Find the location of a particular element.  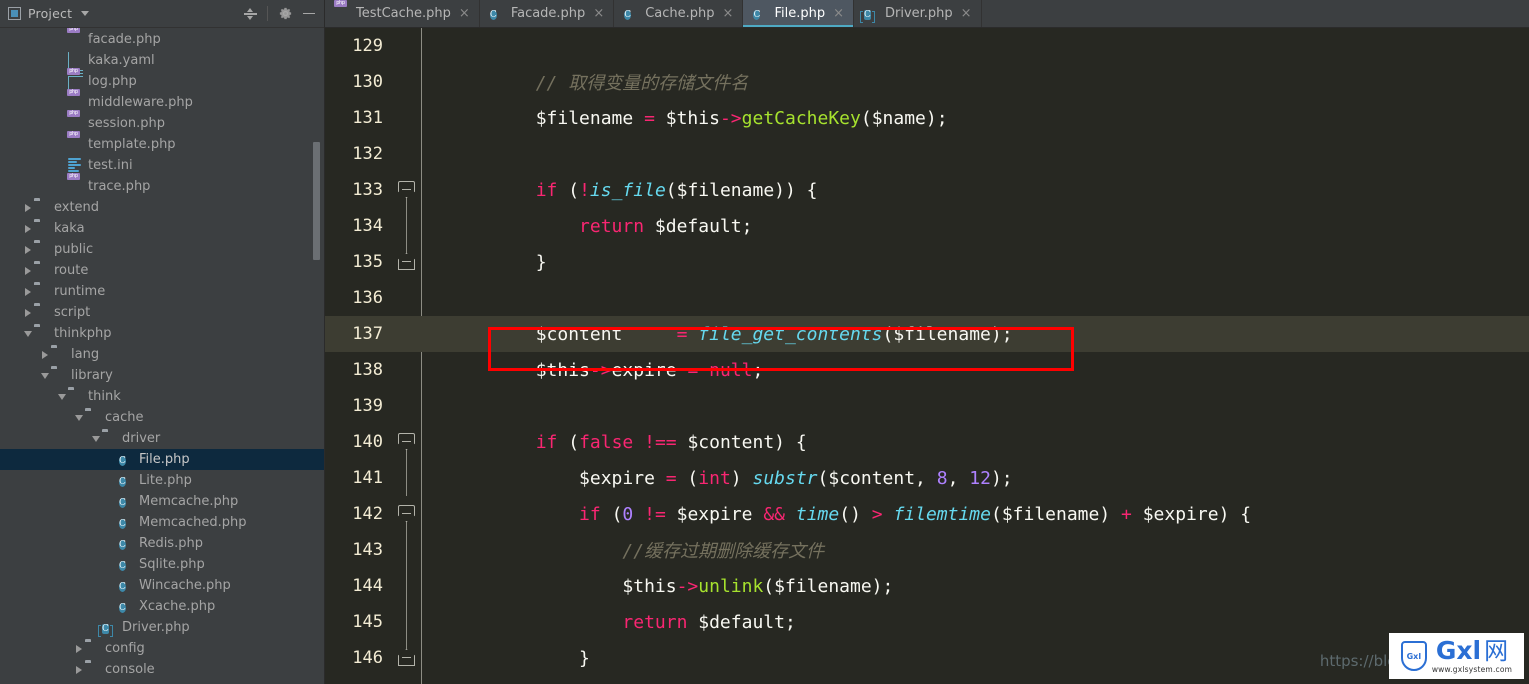

tree-item: script is located at coordinates (162, 312).